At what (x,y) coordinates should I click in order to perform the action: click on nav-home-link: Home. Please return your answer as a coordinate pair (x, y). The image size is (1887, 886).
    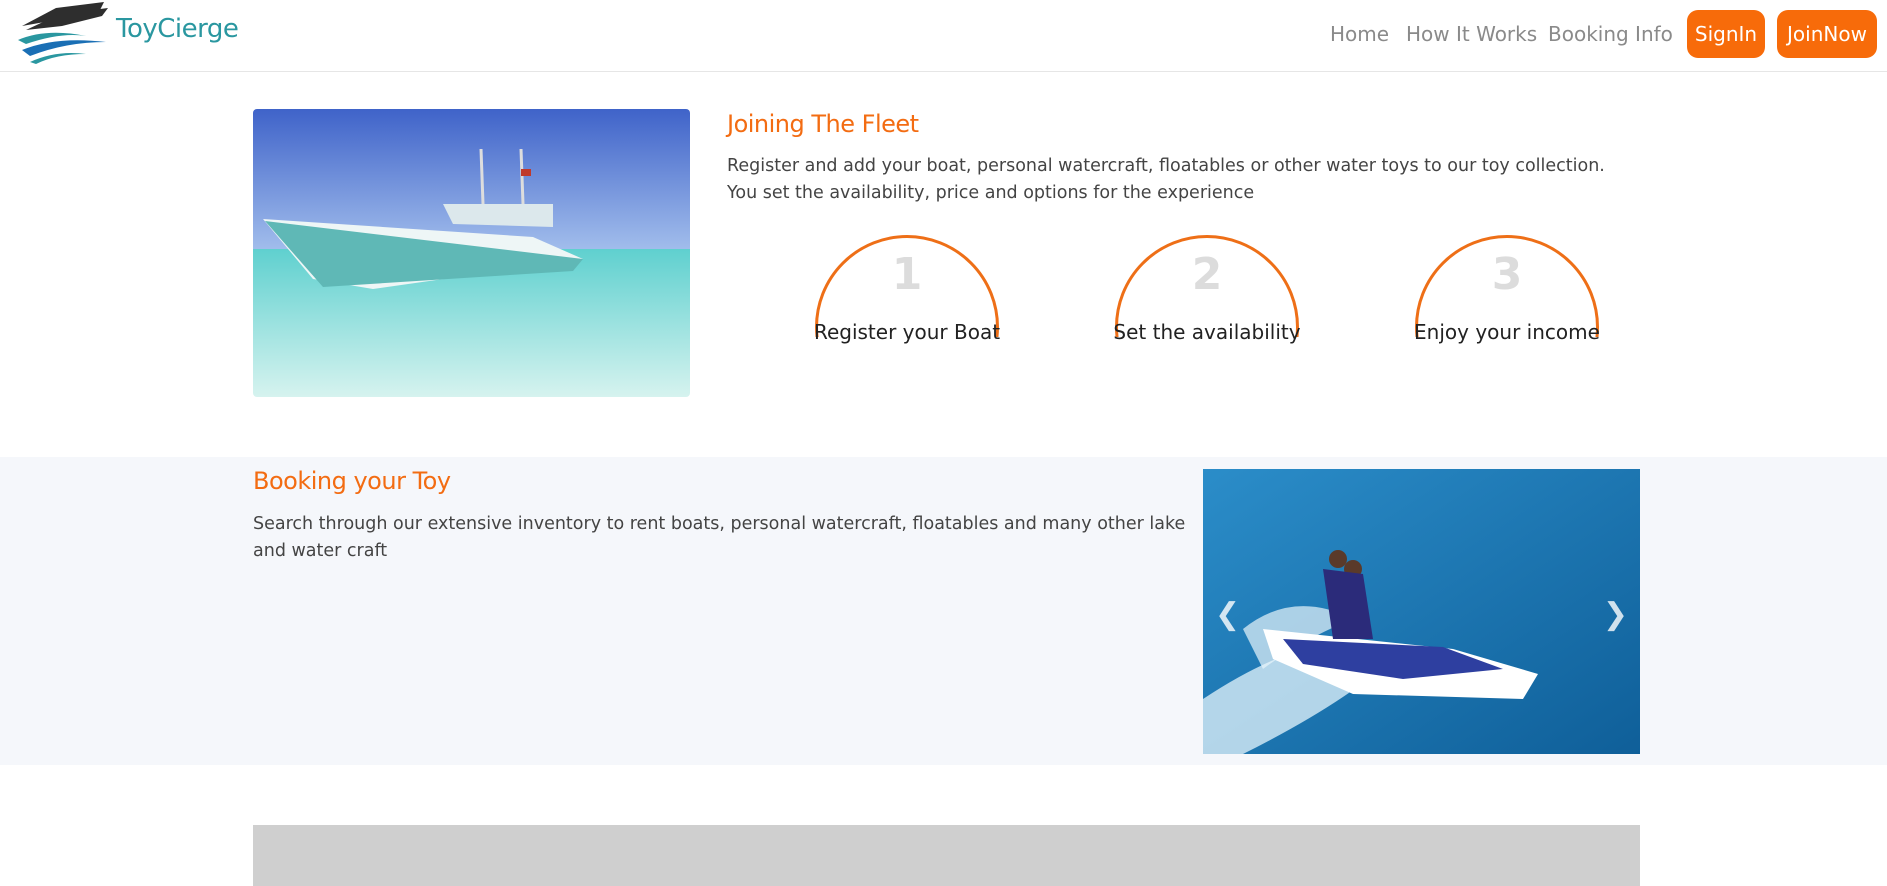
    Looking at the image, I should click on (1359, 34).